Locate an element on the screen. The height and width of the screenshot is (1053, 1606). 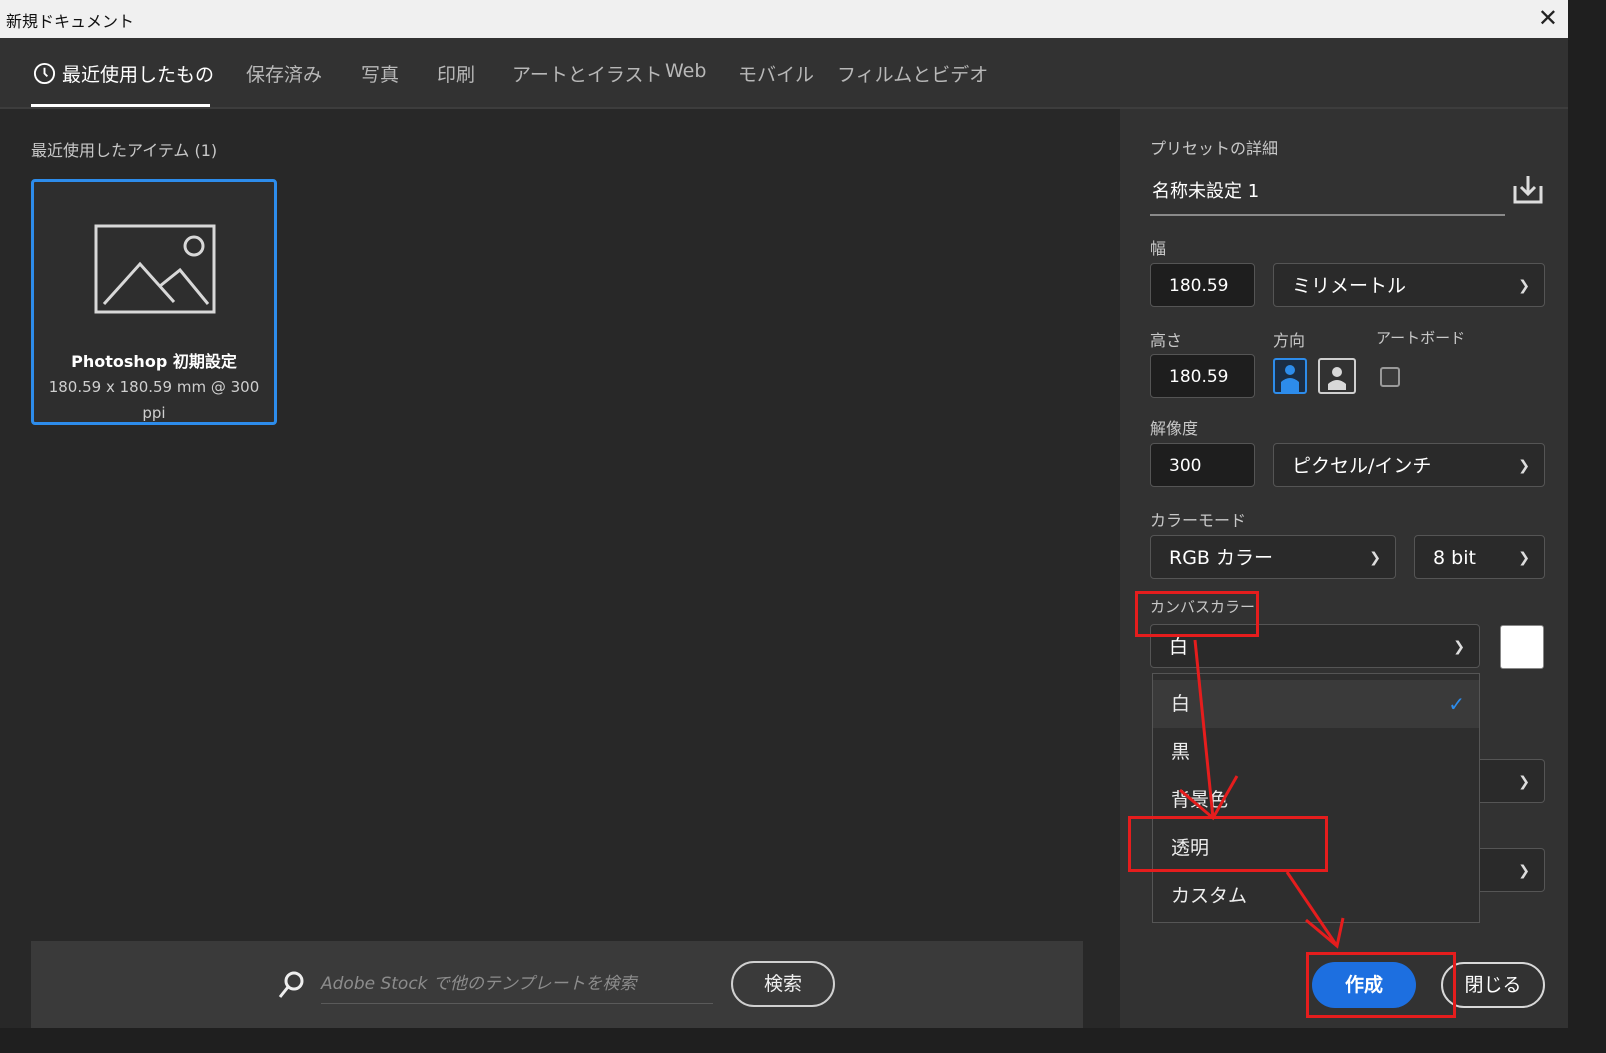
resolution-label: 解像度 is located at coordinates (1174, 428).